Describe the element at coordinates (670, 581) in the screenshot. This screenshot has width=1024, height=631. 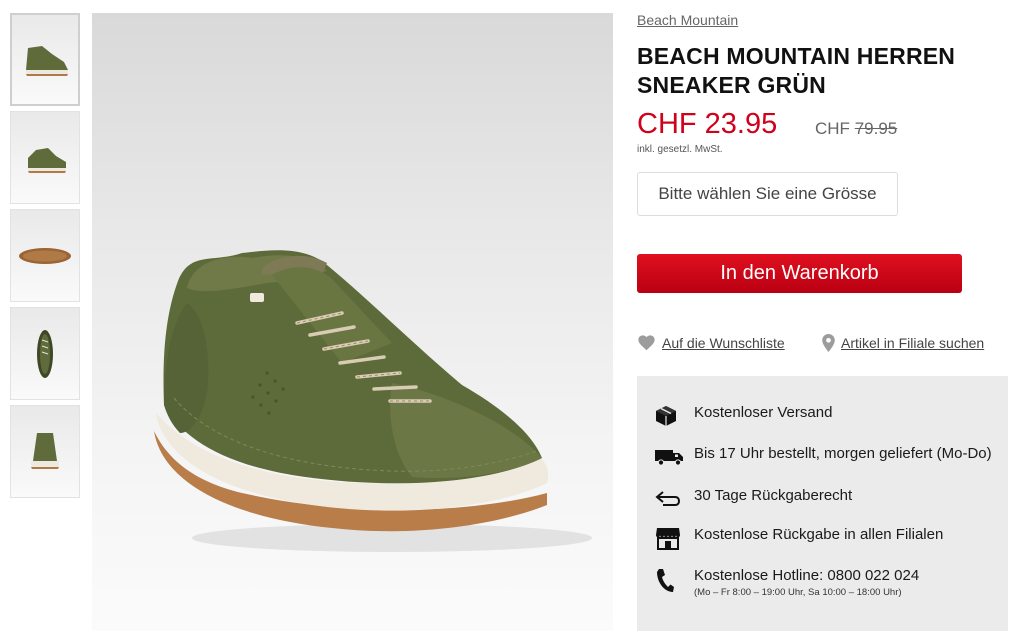
I see `phone-icon` at that location.